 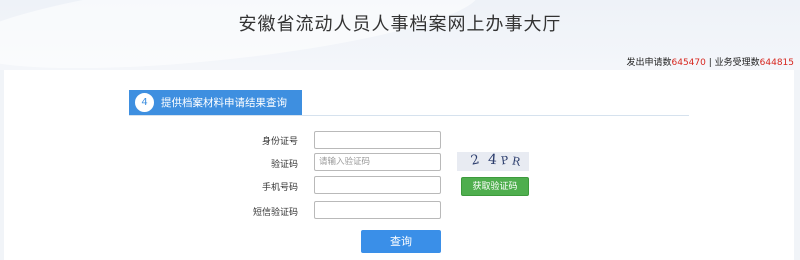 What do you see at coordinates (495, 186) in the screenshot?
I see `get-code-button: 获取验证码` at bounding box center [495, 186].